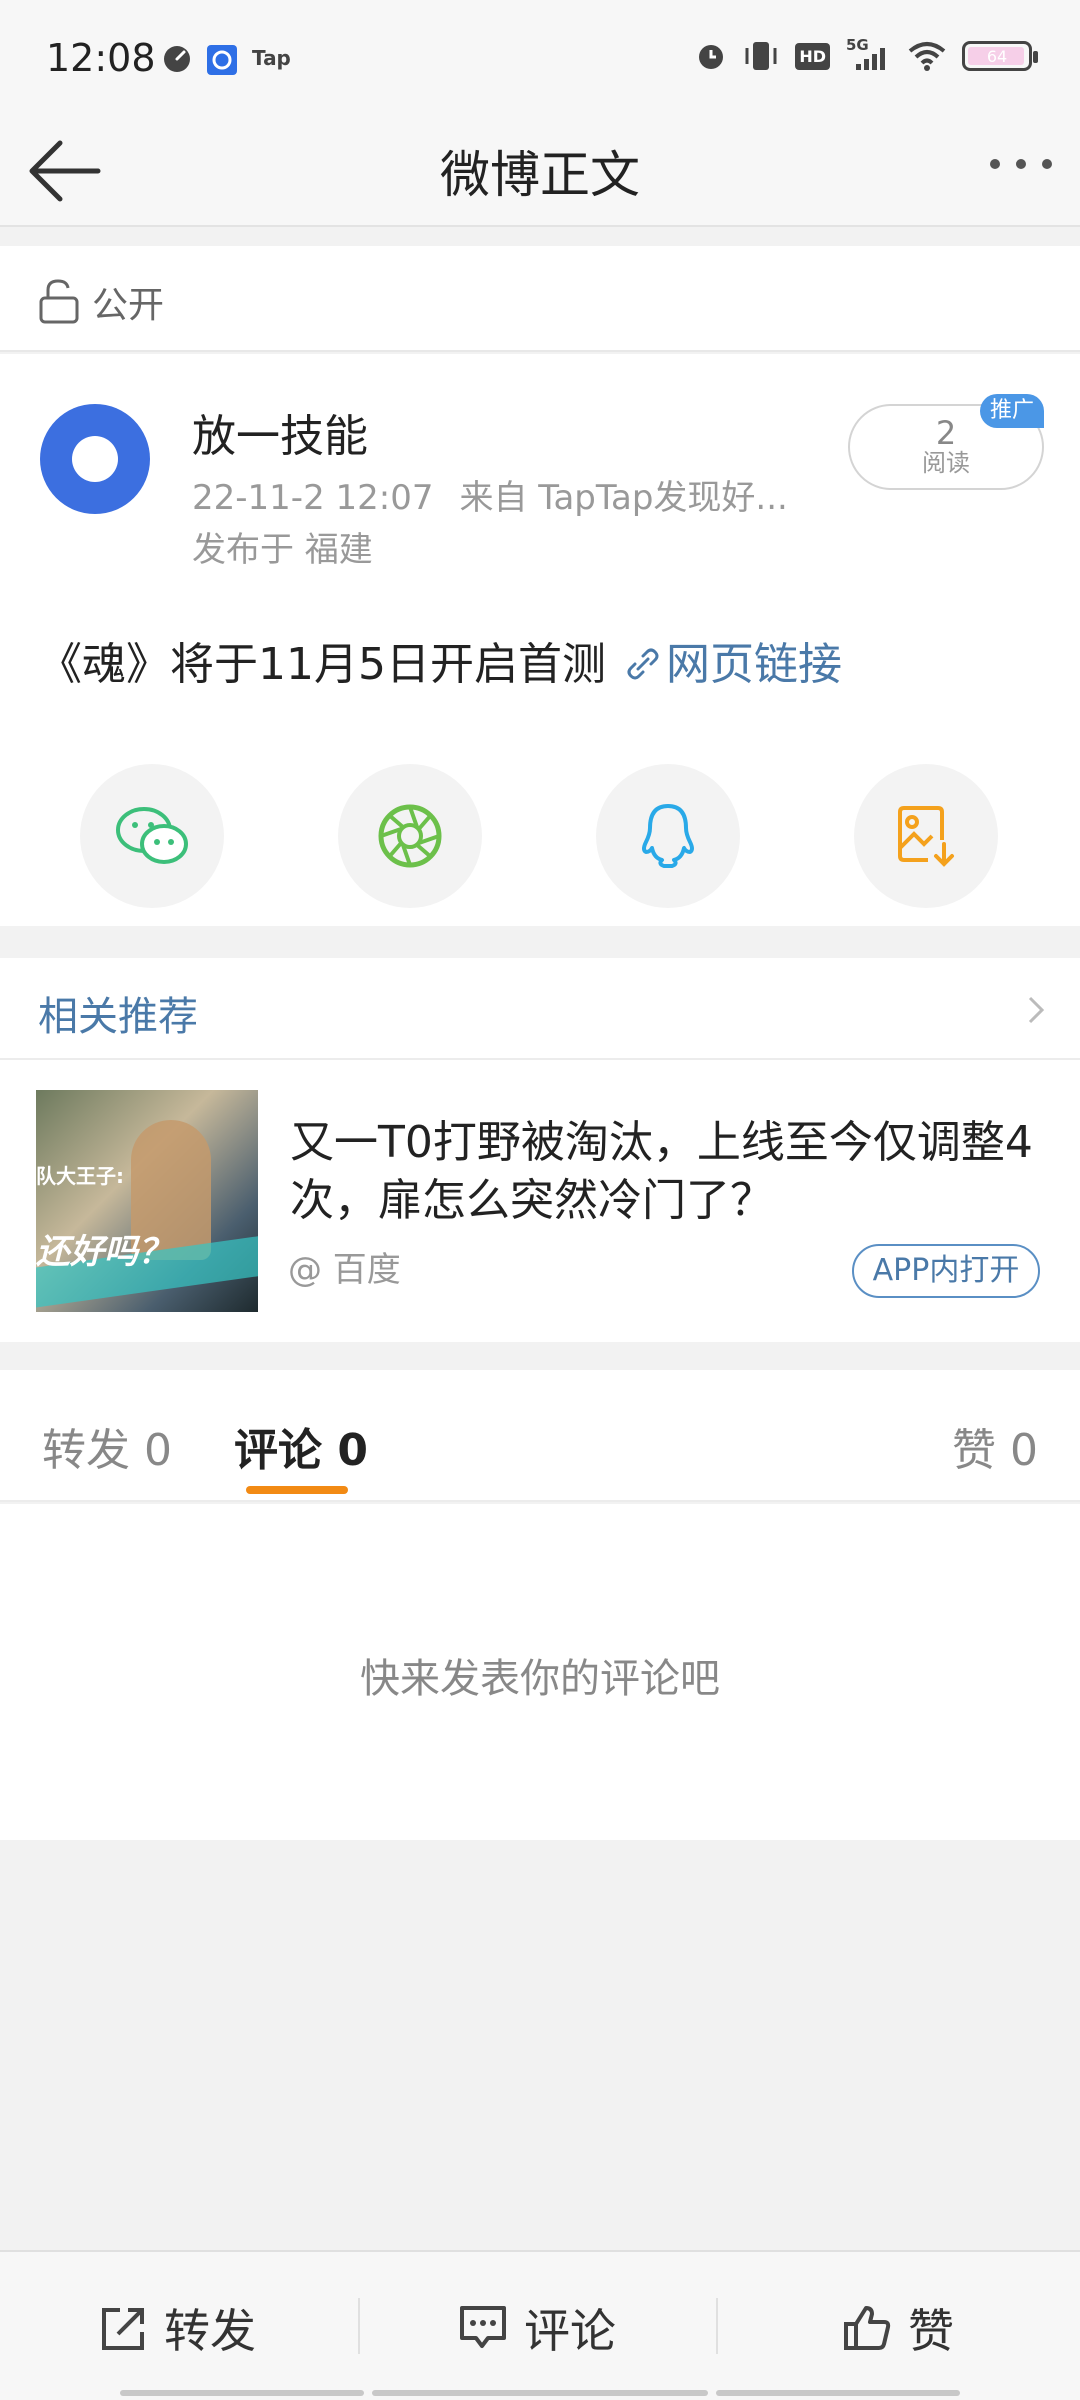  What do you see at coordinates (761, 56) in the screenshot?
I see `vibrate-icon` at bounding box center [761, 56].